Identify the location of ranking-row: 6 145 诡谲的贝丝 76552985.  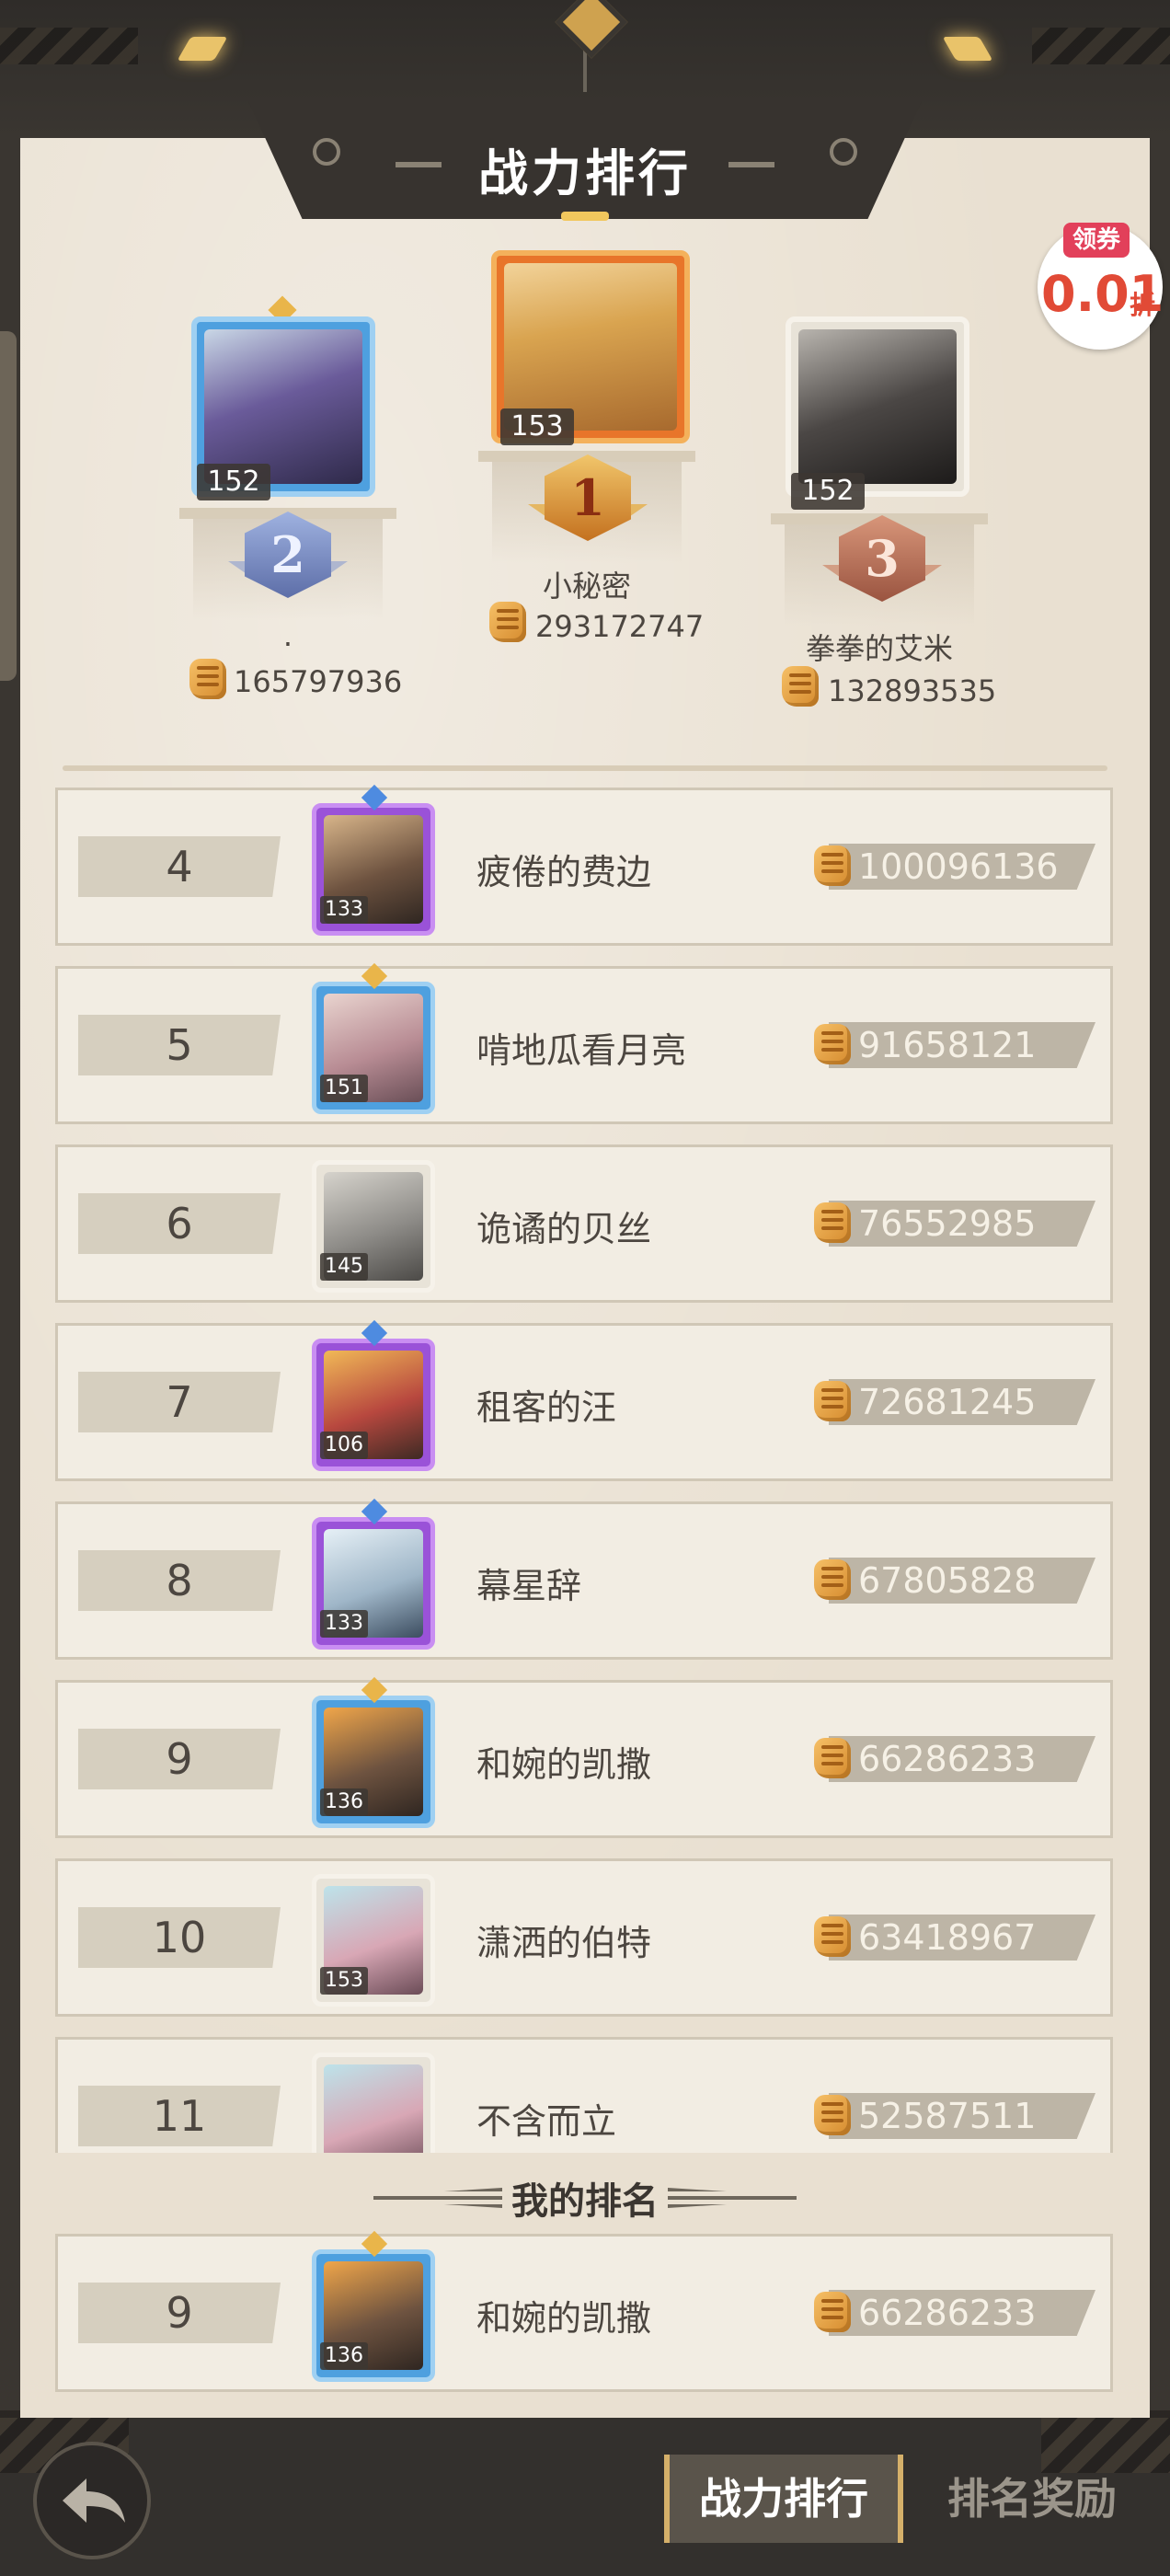
(584, 1223).